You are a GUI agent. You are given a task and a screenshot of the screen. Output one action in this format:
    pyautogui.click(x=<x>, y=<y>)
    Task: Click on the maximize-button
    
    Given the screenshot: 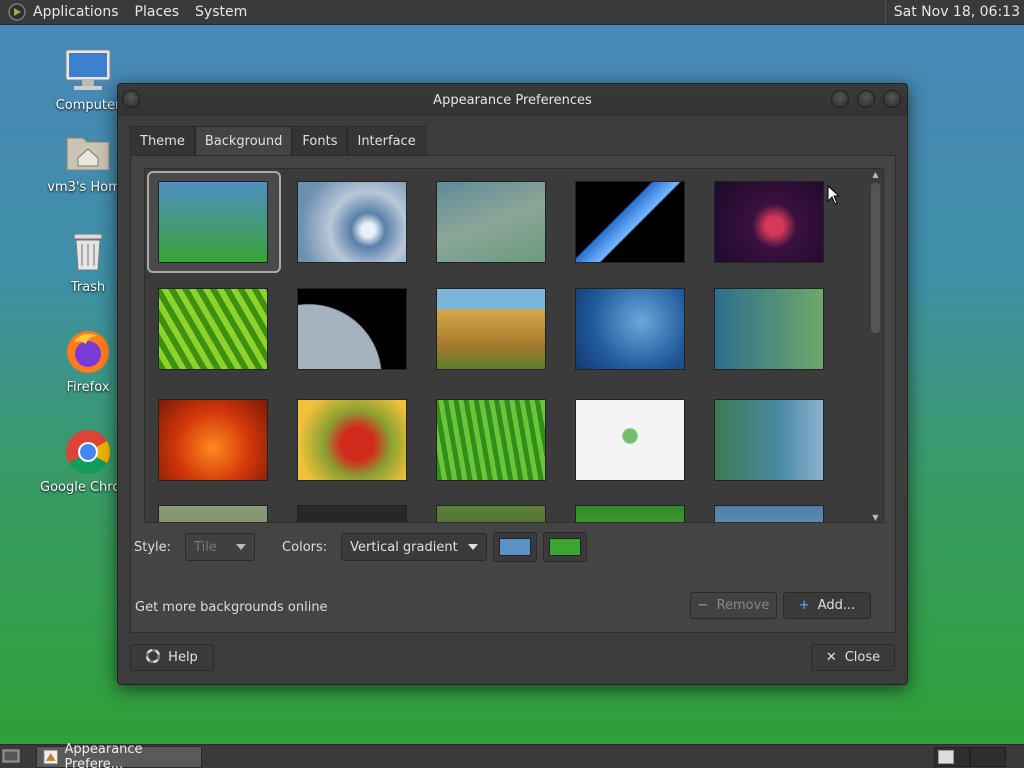 What is the action you would take?
    pyautogui.click(x=866, y=99)
    